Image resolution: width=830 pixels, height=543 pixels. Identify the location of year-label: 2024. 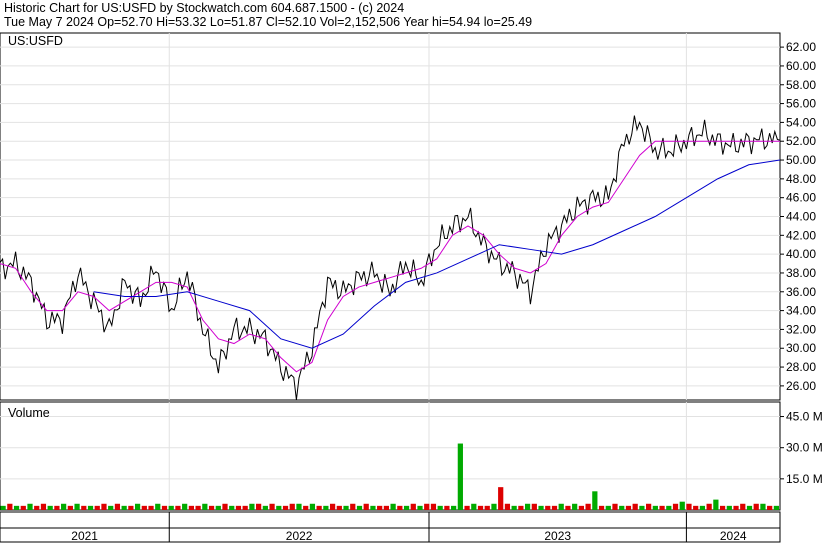
(733, 536).